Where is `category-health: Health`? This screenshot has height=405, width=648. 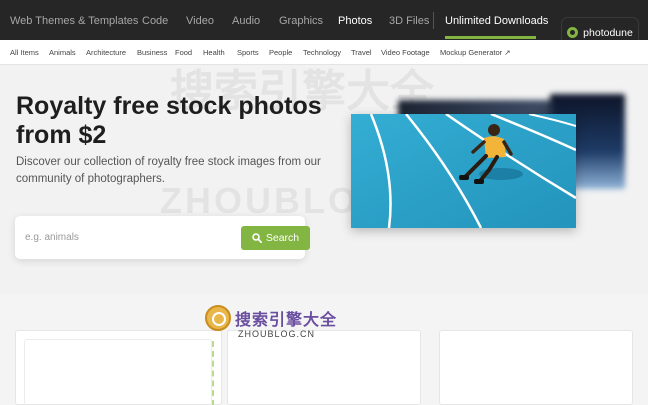 category-health: Health is located at coordinates (214, 52).